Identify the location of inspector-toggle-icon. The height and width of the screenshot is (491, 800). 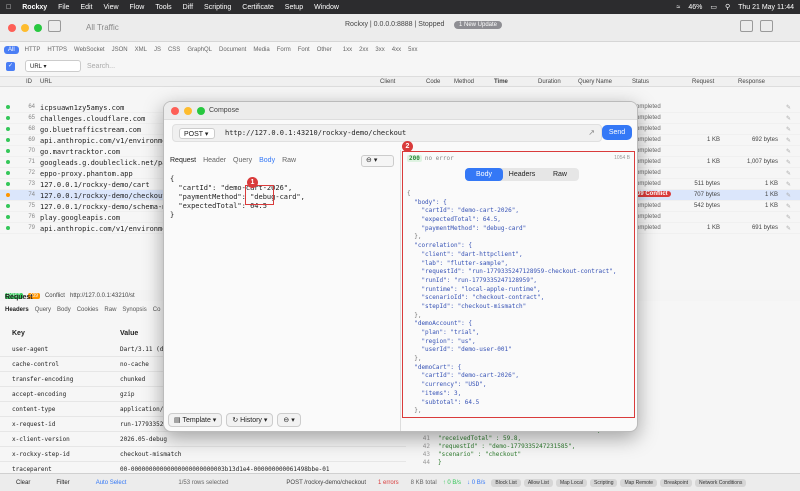
(766, 26).